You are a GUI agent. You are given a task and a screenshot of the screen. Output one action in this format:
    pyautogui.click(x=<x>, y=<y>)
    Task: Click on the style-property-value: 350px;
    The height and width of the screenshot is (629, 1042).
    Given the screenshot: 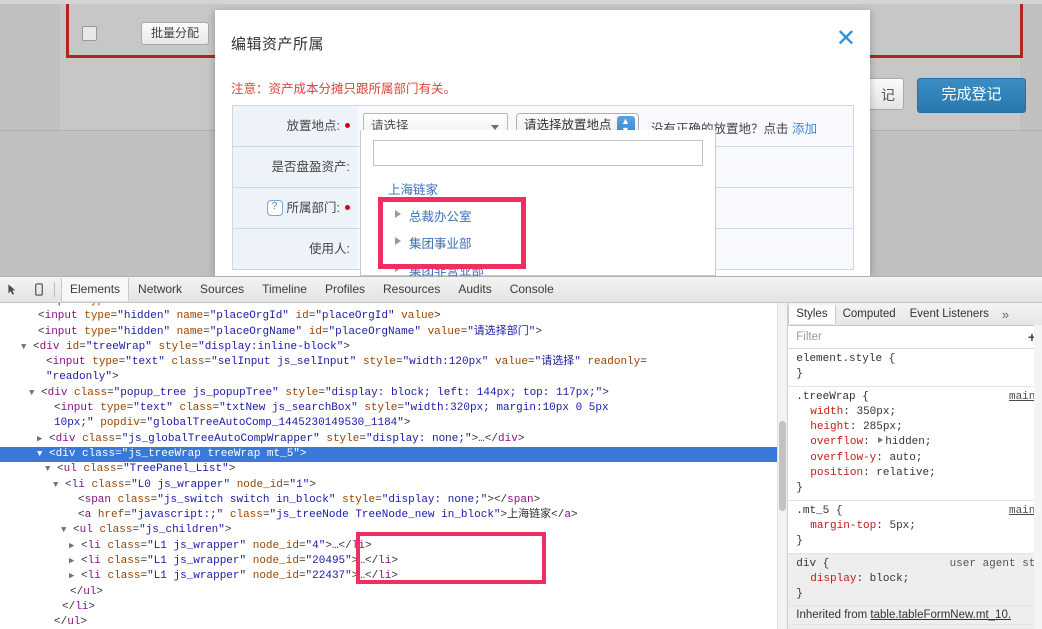 What is the action you would take?
    pyautogui.click(x=876, y=412)
    